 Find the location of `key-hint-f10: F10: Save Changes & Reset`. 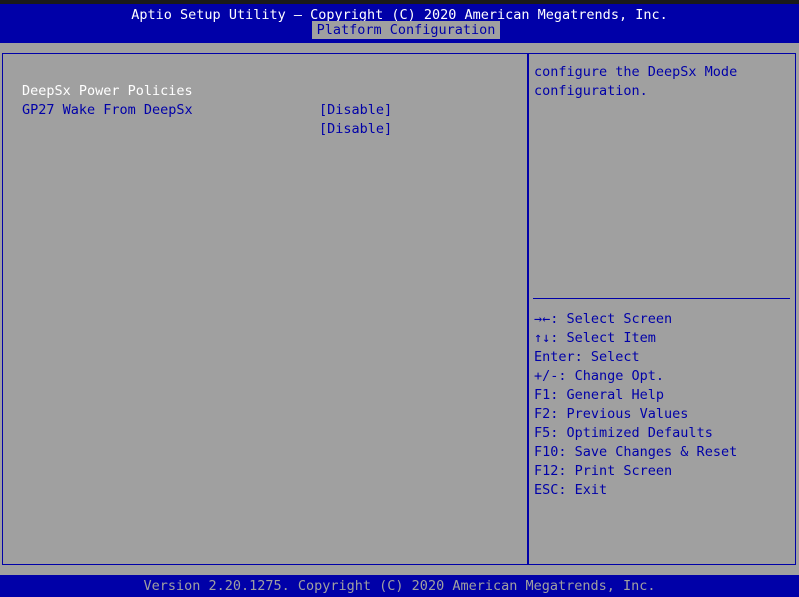

key-hint-f10: F10: Save Changes & Reset is located at coordinates (661, 452).